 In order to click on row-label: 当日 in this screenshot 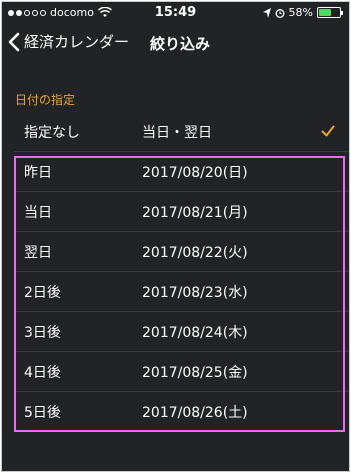, I will do `click(38, 213)`.